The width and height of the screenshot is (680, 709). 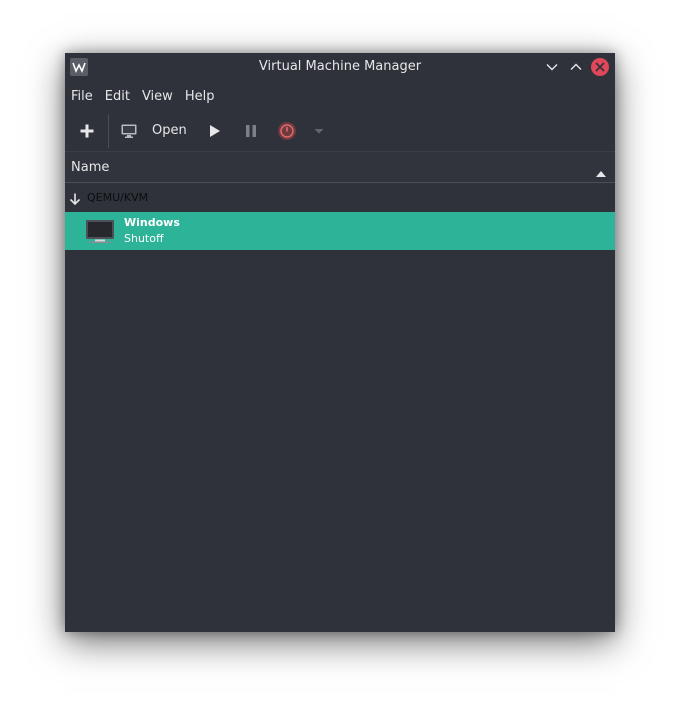 What do you see at coordinates (82, 96) in the screenshot?
I see `menu-file: File` at bounding box center [82, 96].